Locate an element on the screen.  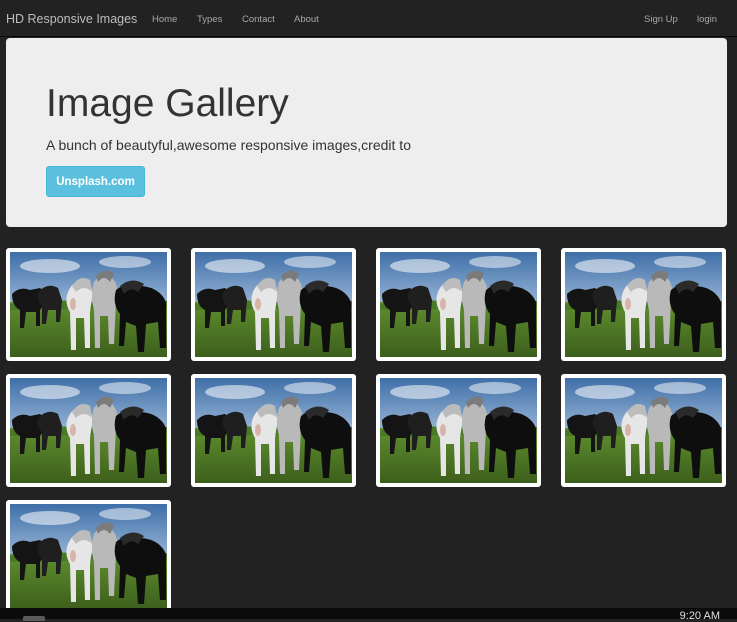
nav-link-home: Home is located at coordinates (164, 19).